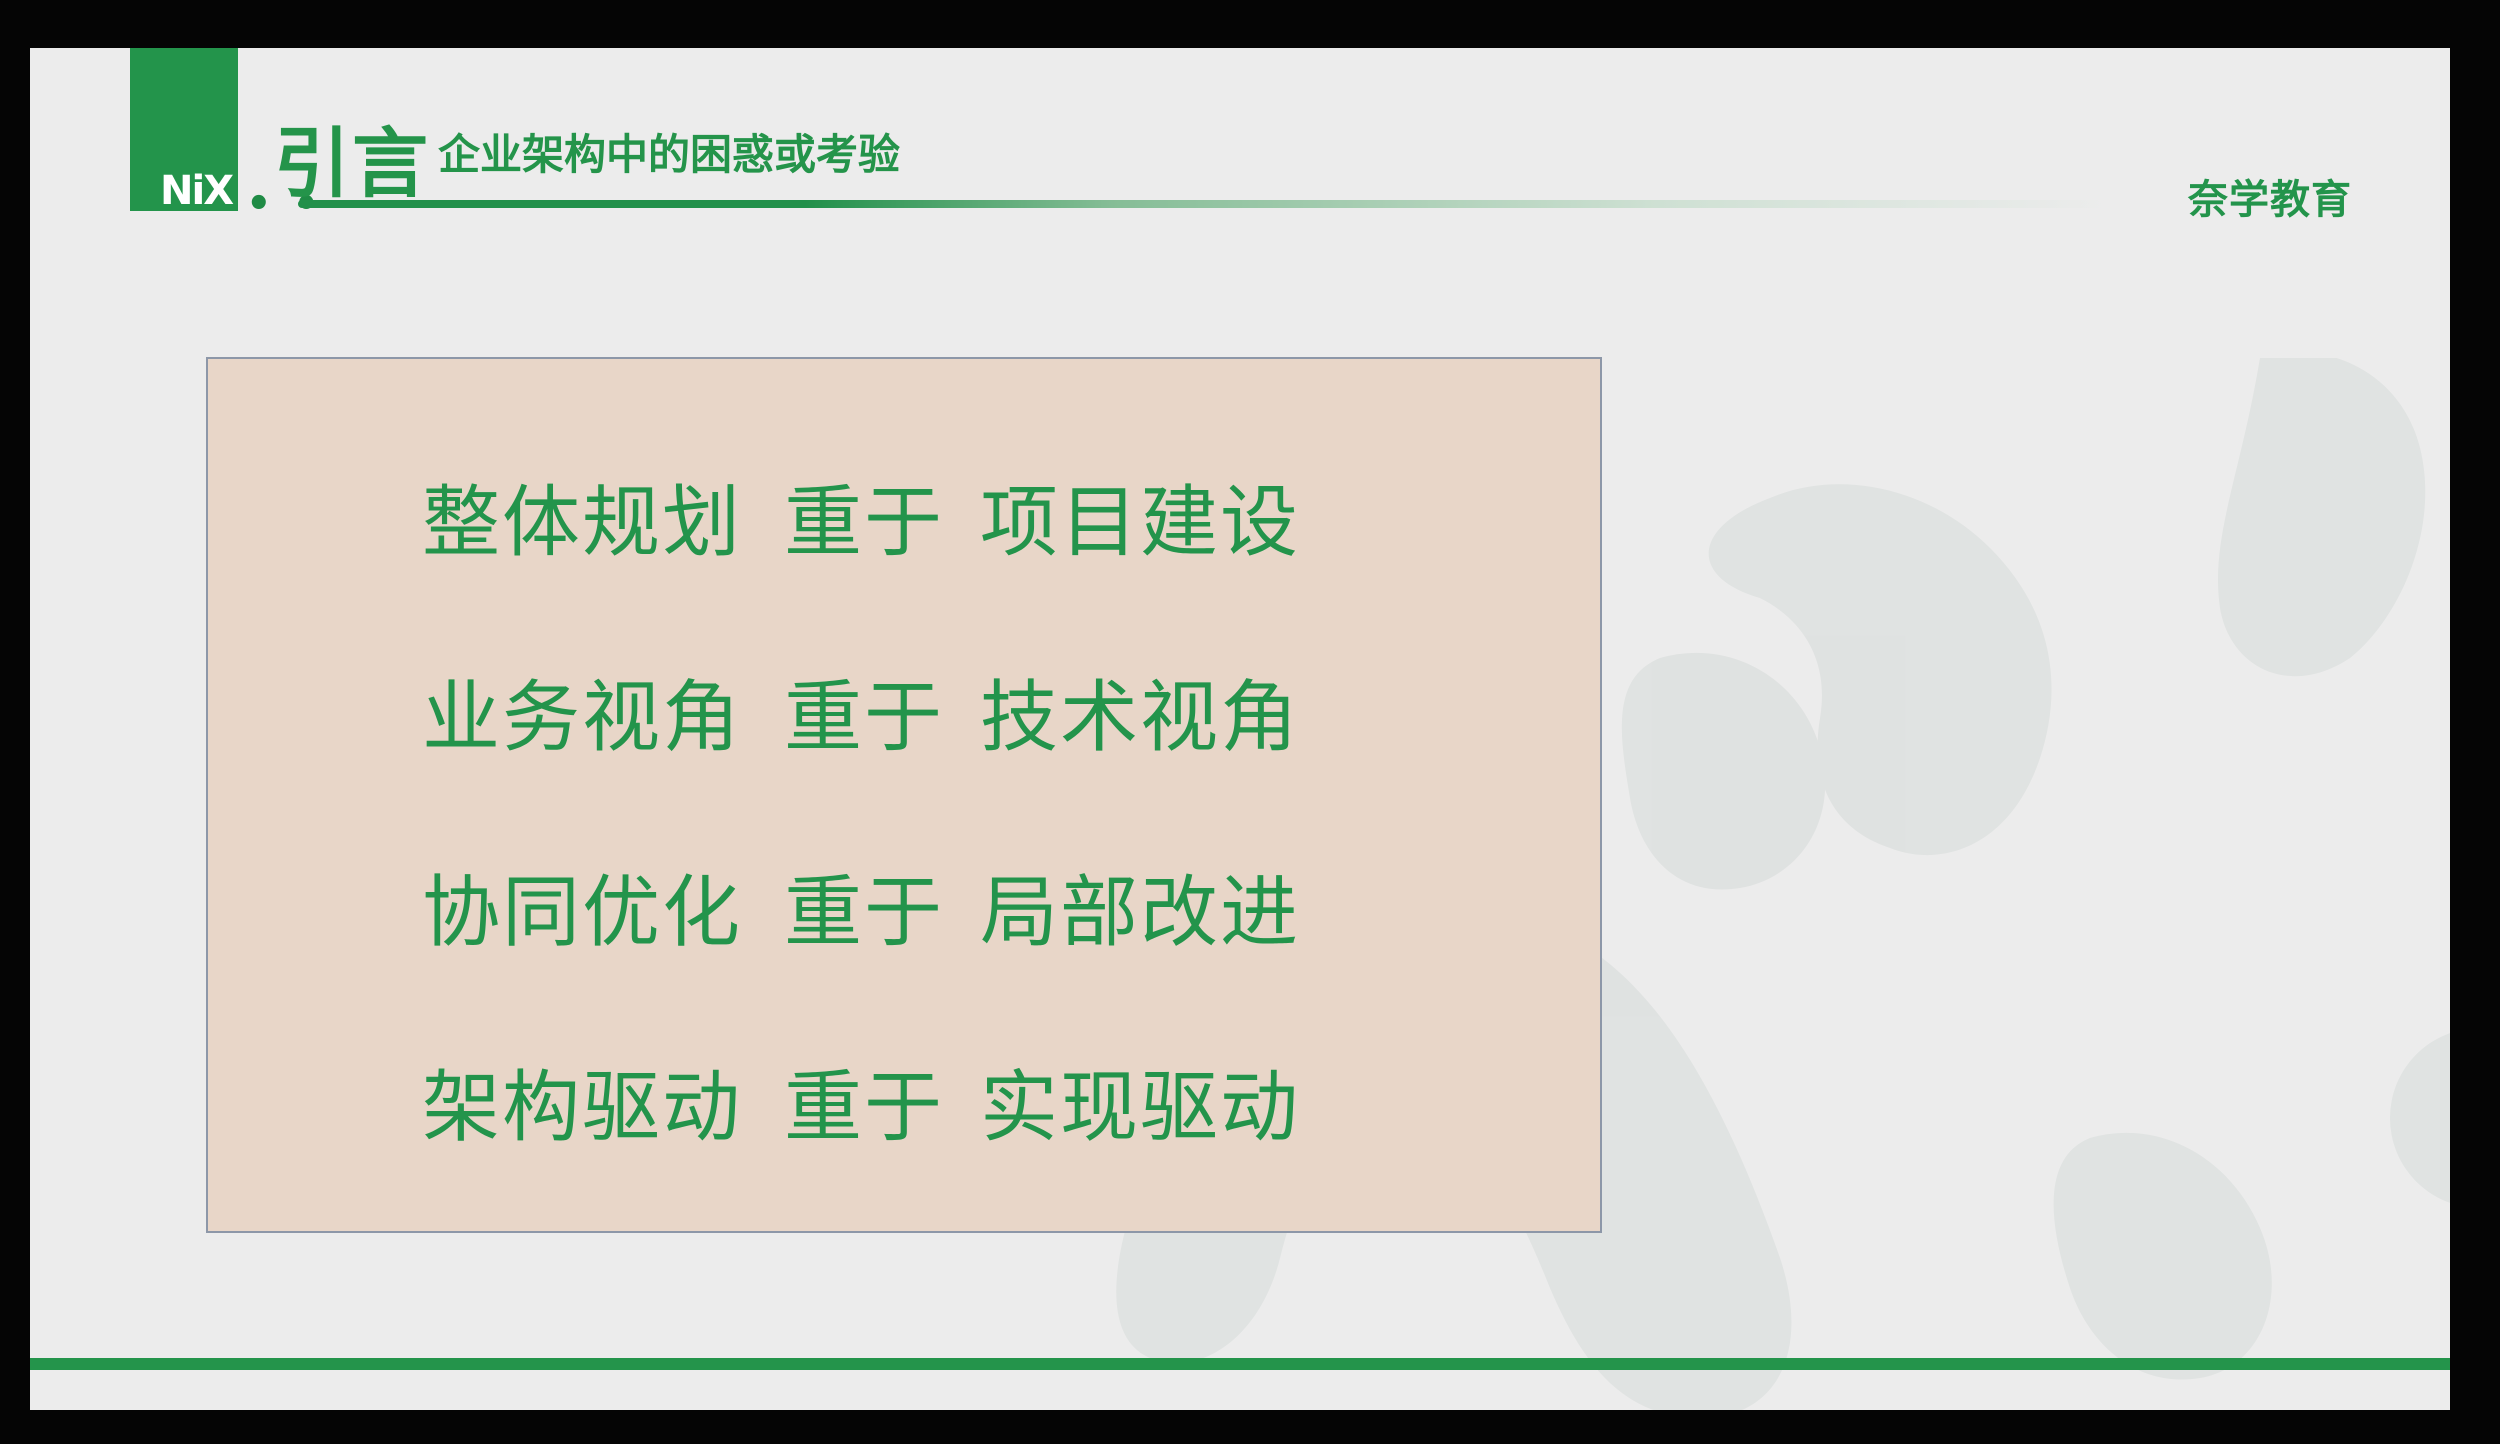  Describe the element at coordinates (2270, 200) in the screenshot. I see `brand-name: 奈学教育` at that location.